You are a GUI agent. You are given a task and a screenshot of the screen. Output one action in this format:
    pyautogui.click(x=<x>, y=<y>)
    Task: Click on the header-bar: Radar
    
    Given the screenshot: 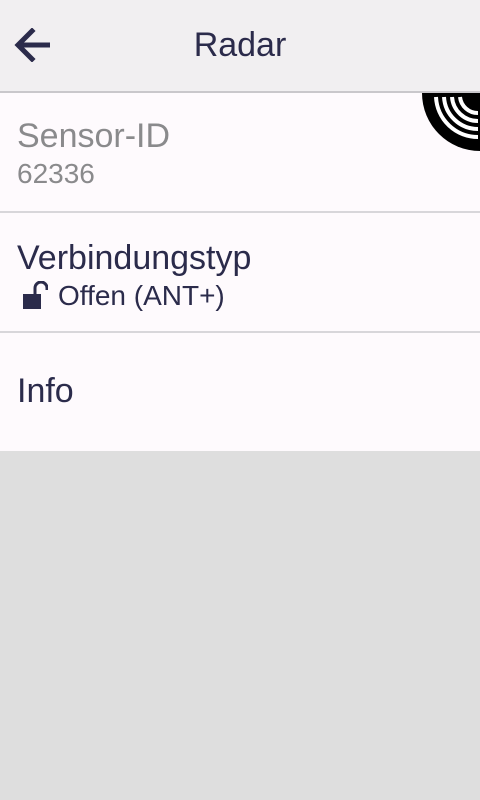 What is the action you would take?
    pyautogui.click(x=240, y=46)
    